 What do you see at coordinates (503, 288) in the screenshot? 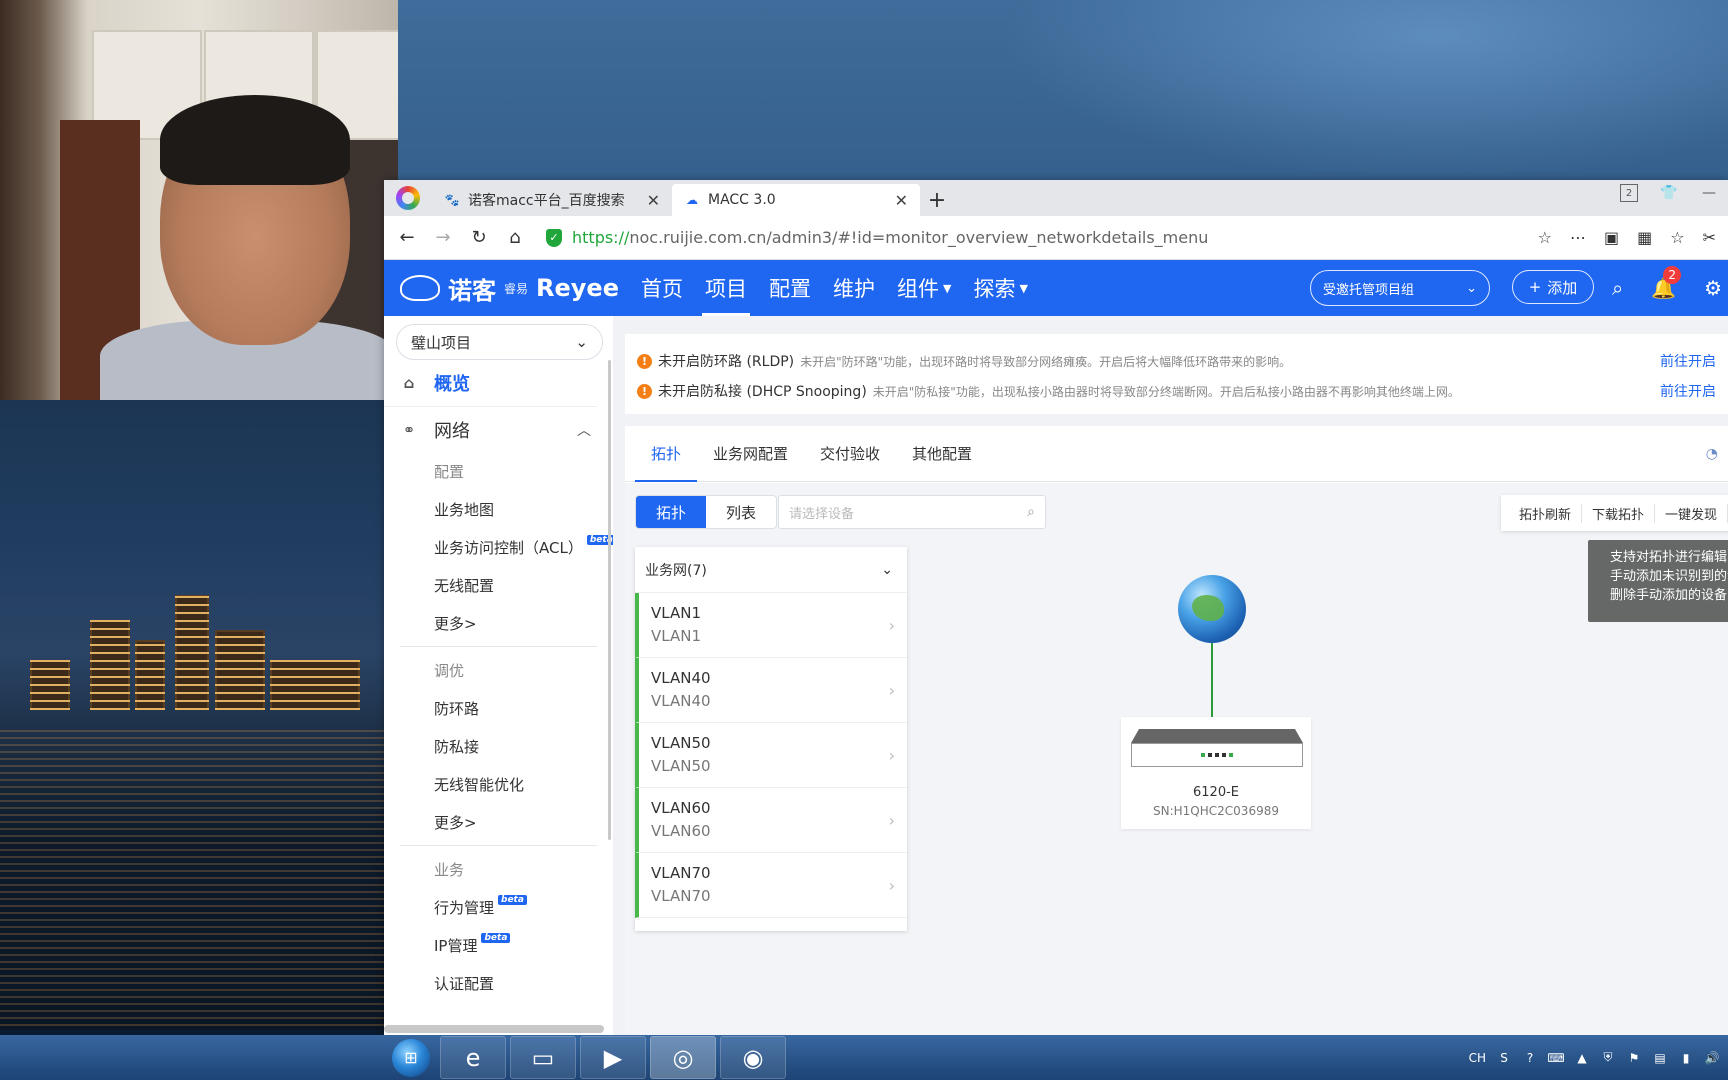
I see `brand-logo: 诺客 睿易 Reyee` at bounding box center [503, 288].